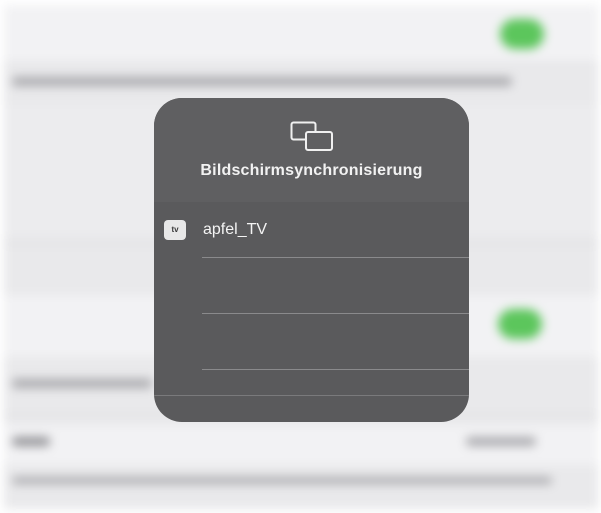 Image resolution: width=601 pixels, height=513 pixels. What do you see at coordinates (311, 136) in the screenshot?
I see `screen-mirroring-icon` at bounding box center [311, 136].